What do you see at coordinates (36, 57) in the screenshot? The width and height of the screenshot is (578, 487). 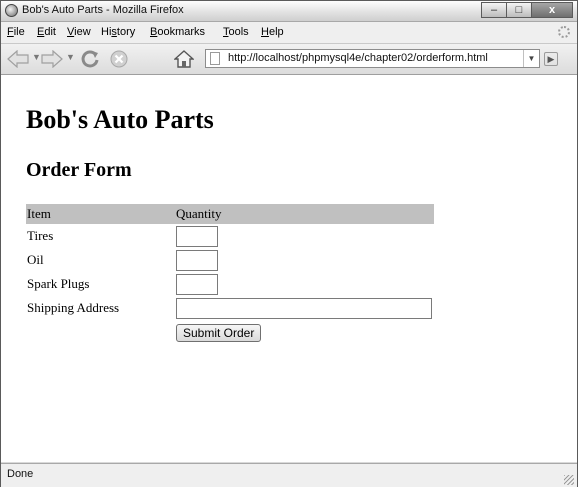 I see `back-history-dropdown: ▼` at bounding box center [36, 57].